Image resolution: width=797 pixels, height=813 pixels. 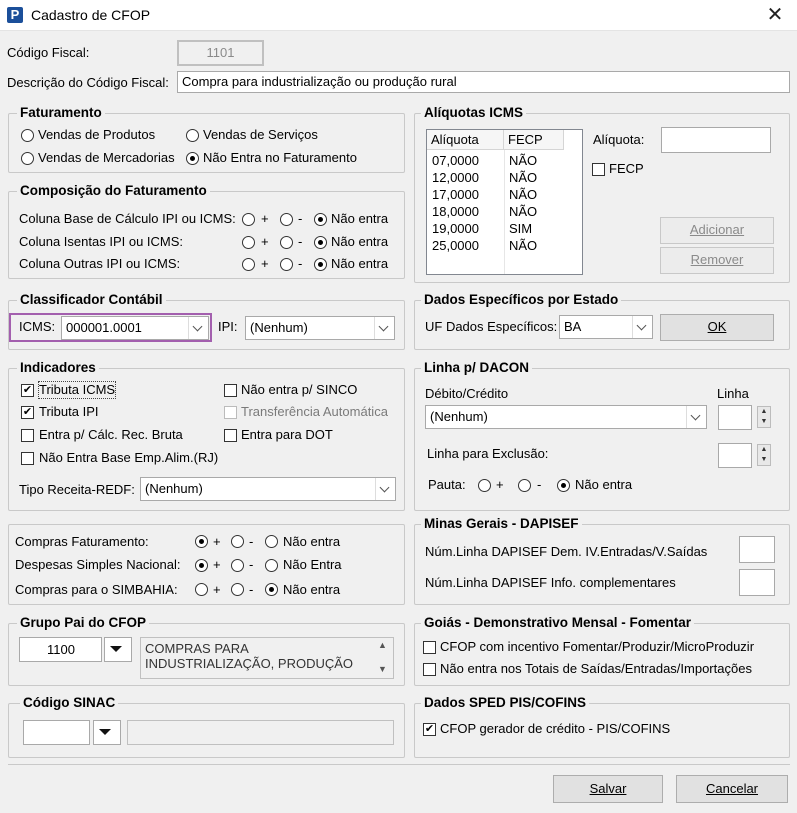 I want to click on salvar-label: Salvar, so click(x=608, y=788).